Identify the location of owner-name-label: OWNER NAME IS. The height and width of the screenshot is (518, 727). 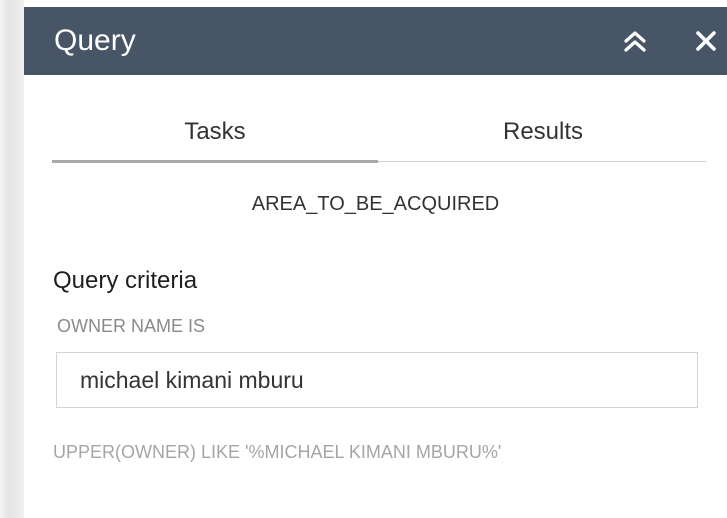
(131, 326).